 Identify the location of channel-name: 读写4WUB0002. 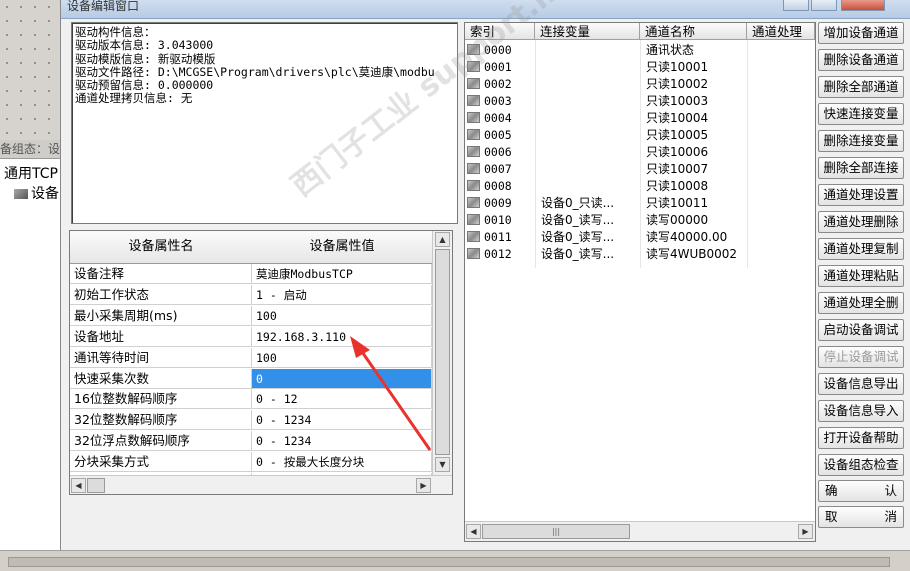
(692, 254).